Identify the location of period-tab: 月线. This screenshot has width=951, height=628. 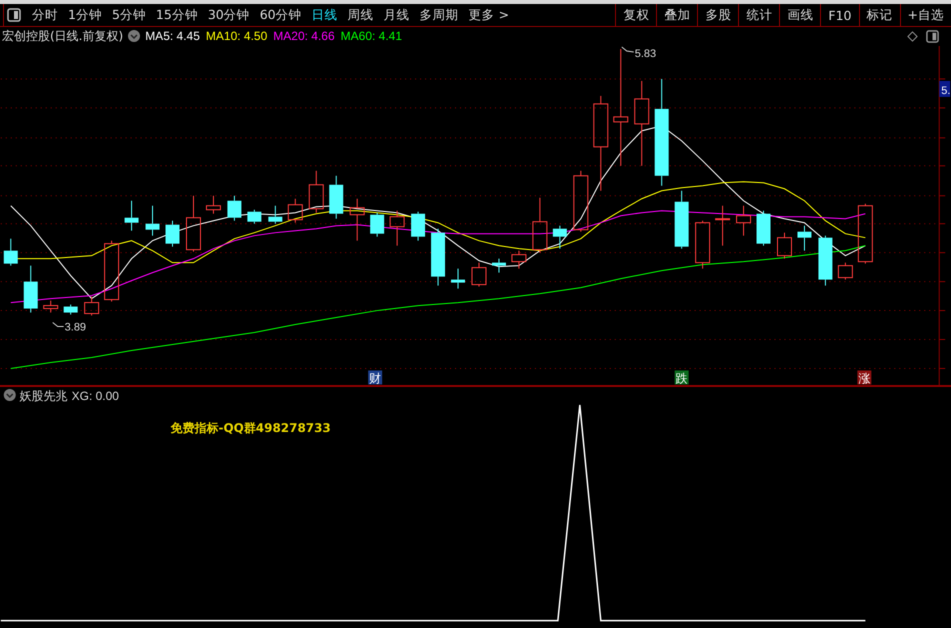
(396, 15).